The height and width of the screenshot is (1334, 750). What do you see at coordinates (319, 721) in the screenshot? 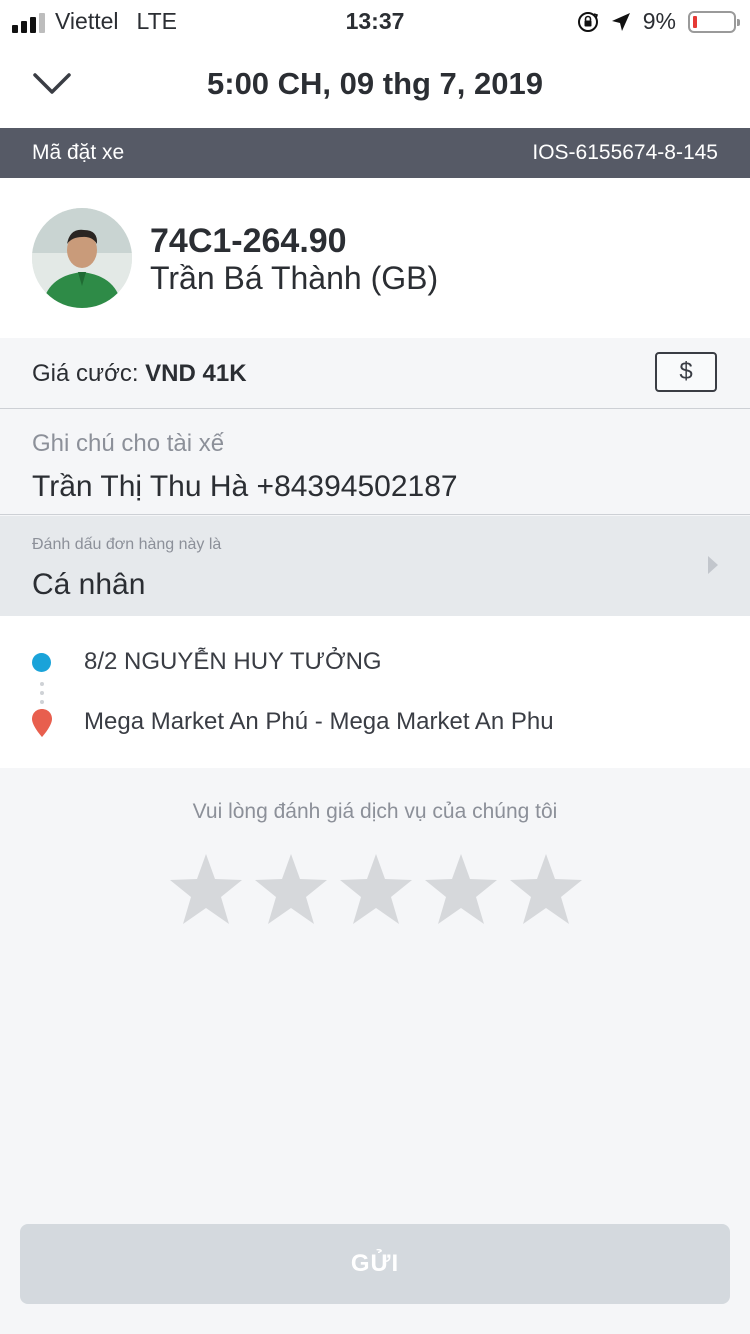
I see `dropoff-address: Mega Market An Phú - Mega Market An Phu` at bounding box center [319, 721].